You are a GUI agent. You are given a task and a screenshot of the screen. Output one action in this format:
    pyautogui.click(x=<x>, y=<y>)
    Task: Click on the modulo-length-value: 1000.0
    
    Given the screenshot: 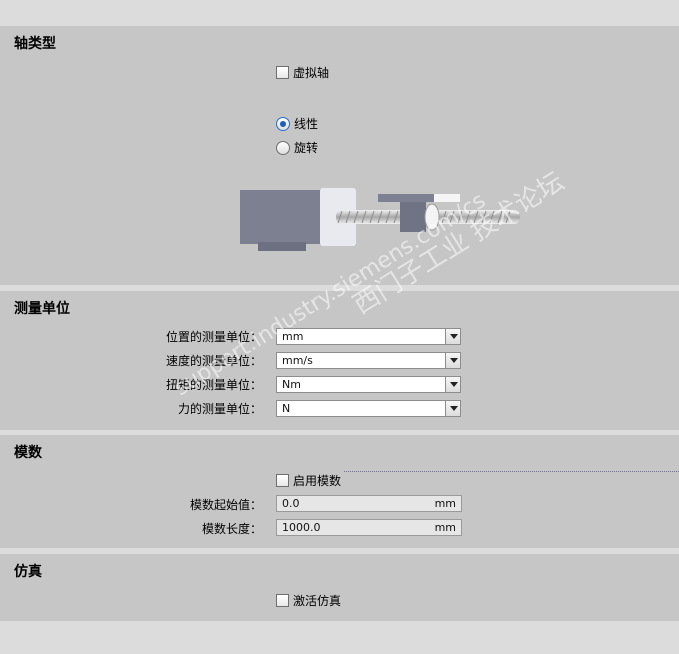 What is the action you would take?
    pyautogui.click(x=301, y=527)
    